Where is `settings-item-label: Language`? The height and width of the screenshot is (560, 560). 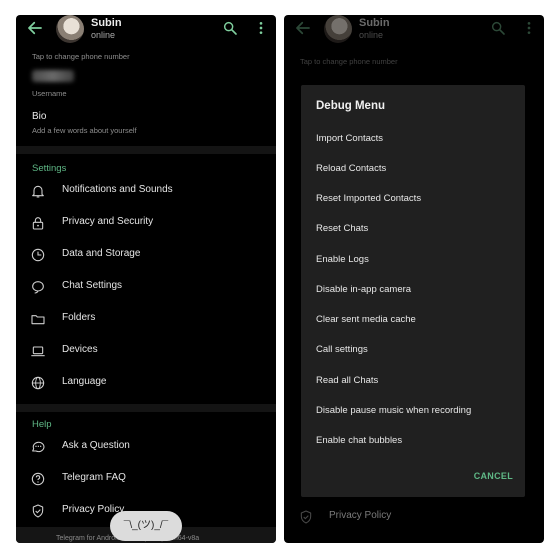
settings-item-label: Language is located at coordinates (84, 381).